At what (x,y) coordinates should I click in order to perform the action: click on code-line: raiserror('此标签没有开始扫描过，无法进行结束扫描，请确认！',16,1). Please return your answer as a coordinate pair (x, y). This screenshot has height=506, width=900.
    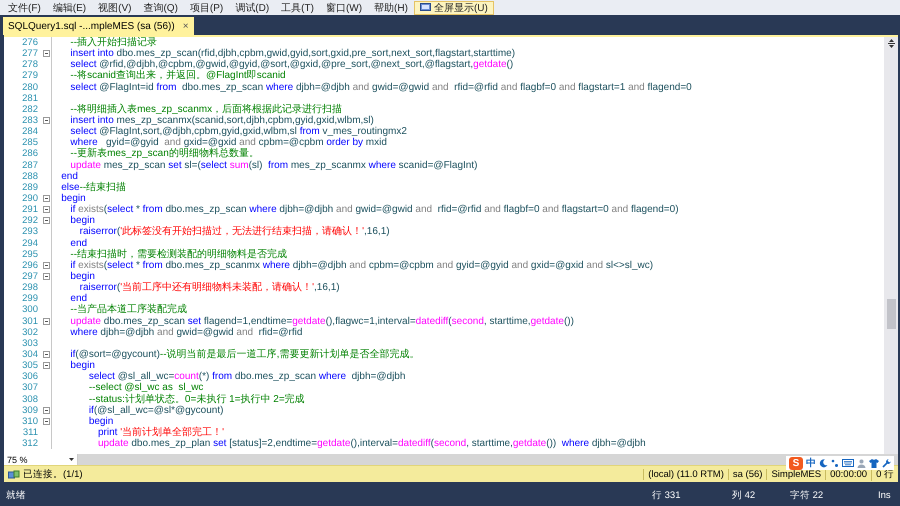
    Looking at the image, I should click on (234, 232).